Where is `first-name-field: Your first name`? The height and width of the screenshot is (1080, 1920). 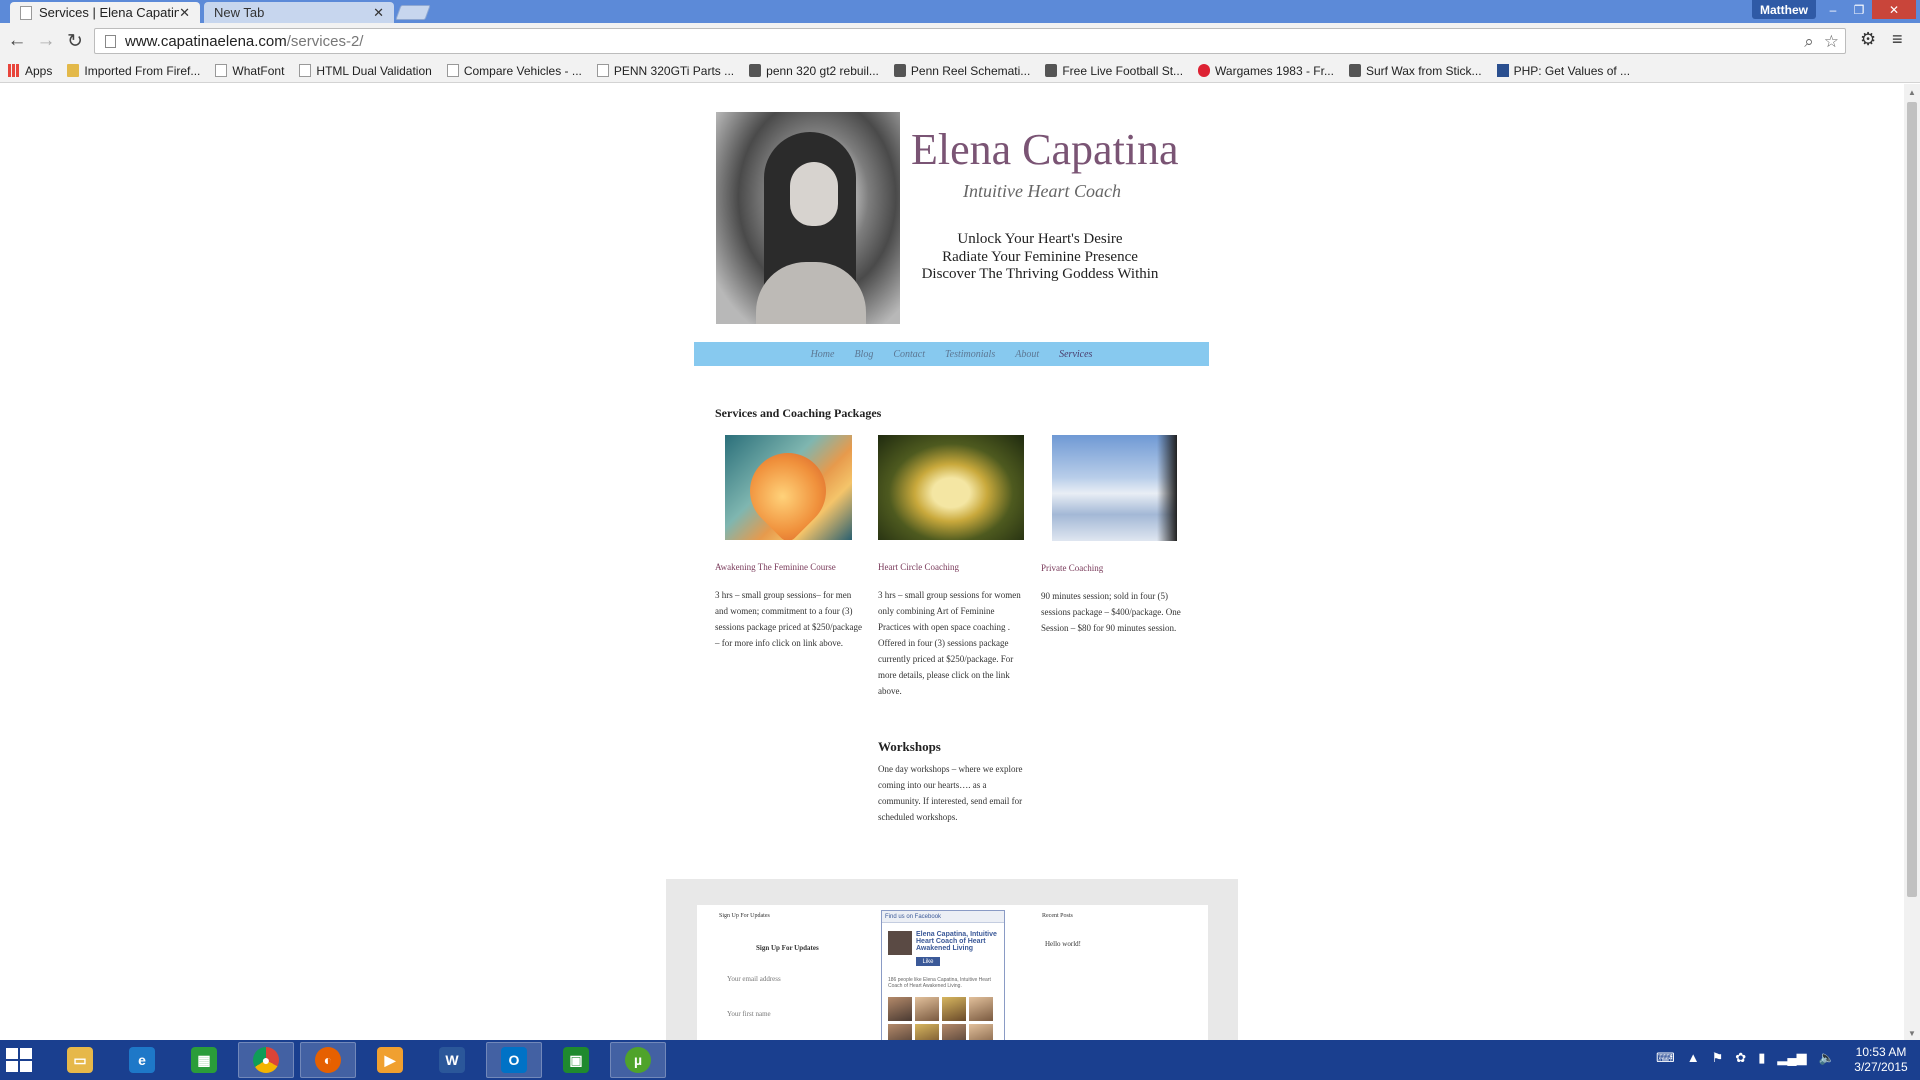
first-name-field: Your first name is located at coordinates (749, 1014).